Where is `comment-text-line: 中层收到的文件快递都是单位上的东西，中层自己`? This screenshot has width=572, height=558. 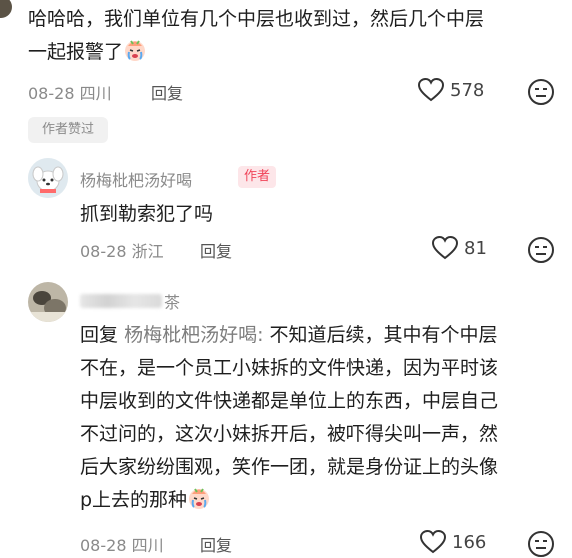 comment-text-line: 中层收到的文件快递都是单位上的东西，中层自己 is located at coordinates (289, 401).